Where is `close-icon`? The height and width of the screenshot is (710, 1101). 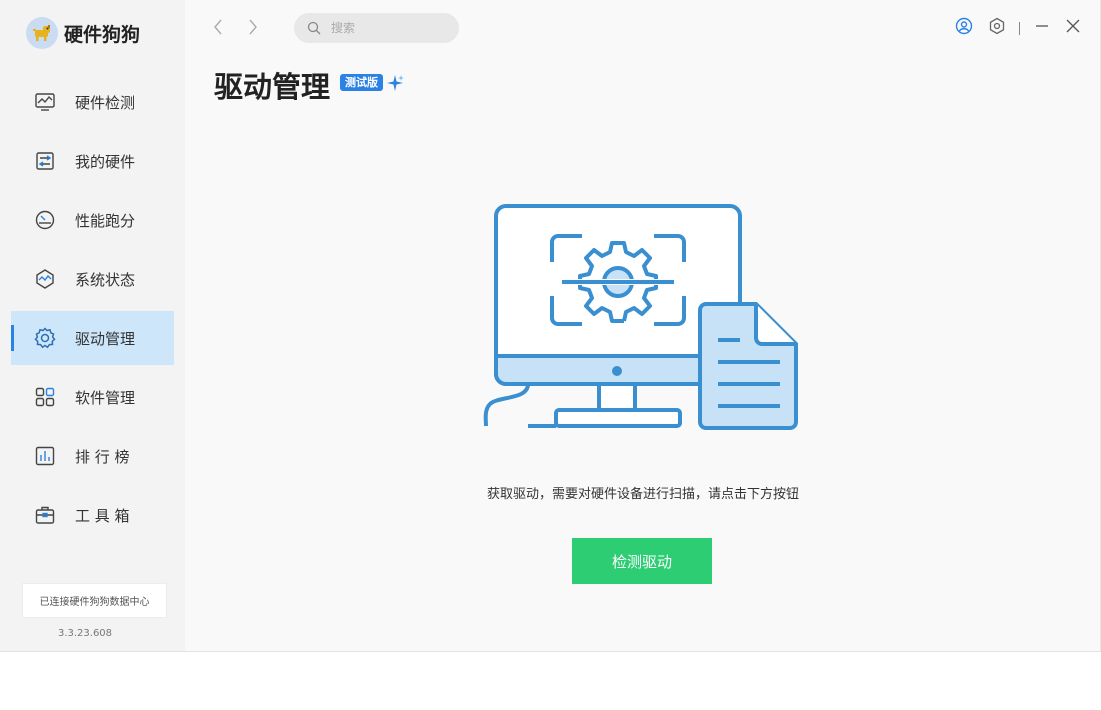
close-icon is located at coordinates (1073, 28).